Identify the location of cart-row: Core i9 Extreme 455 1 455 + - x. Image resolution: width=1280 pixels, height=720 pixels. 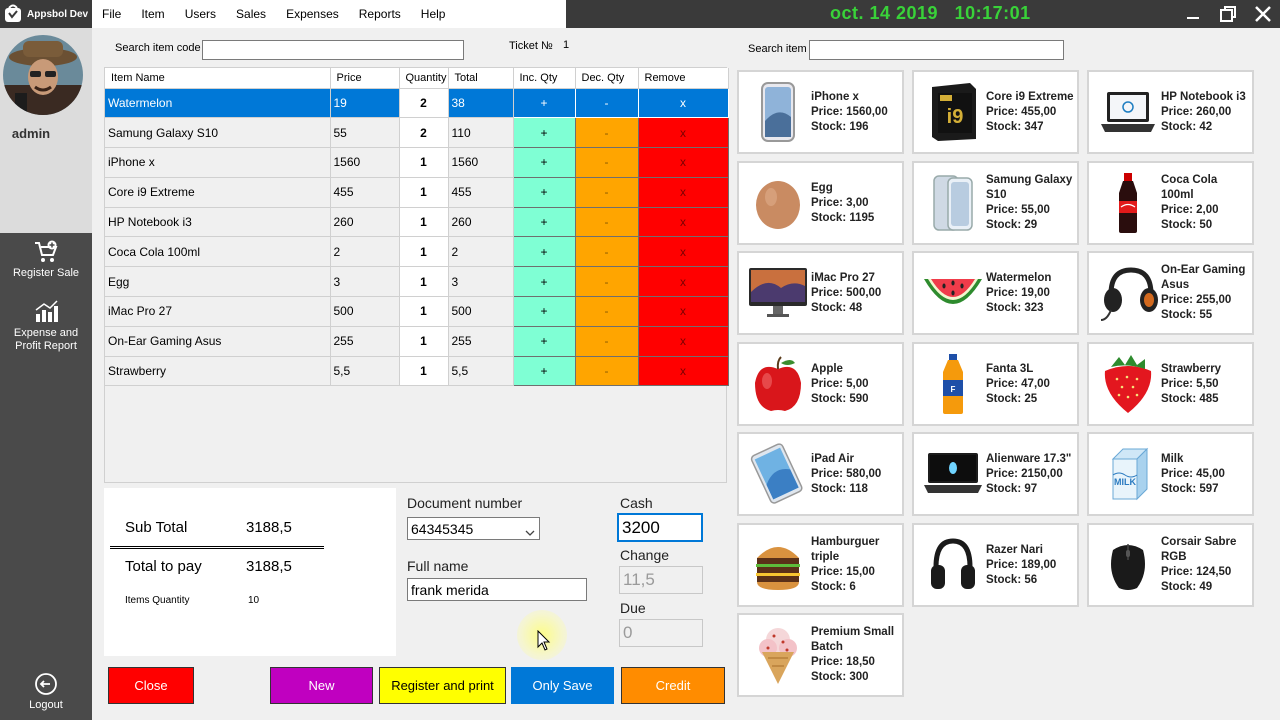
(417, 192).